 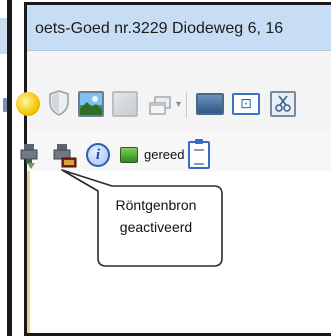 I want to click on toolbar-separator, so click(x=186, y=105).